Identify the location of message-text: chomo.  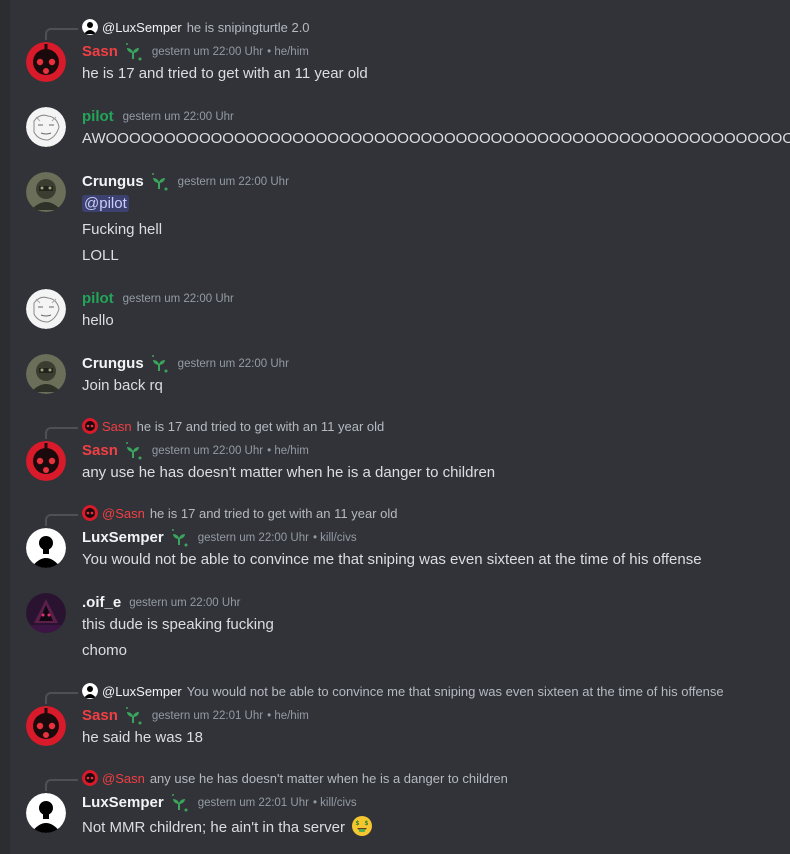
(105, 650).